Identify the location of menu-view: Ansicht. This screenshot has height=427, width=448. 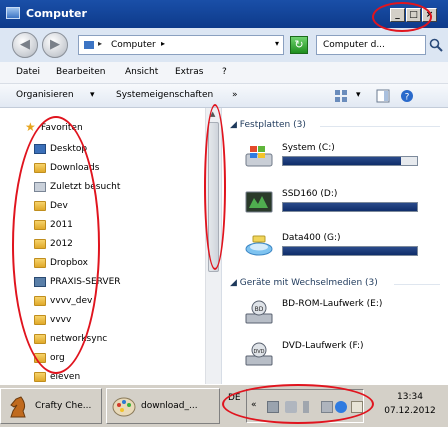
(141, 72).